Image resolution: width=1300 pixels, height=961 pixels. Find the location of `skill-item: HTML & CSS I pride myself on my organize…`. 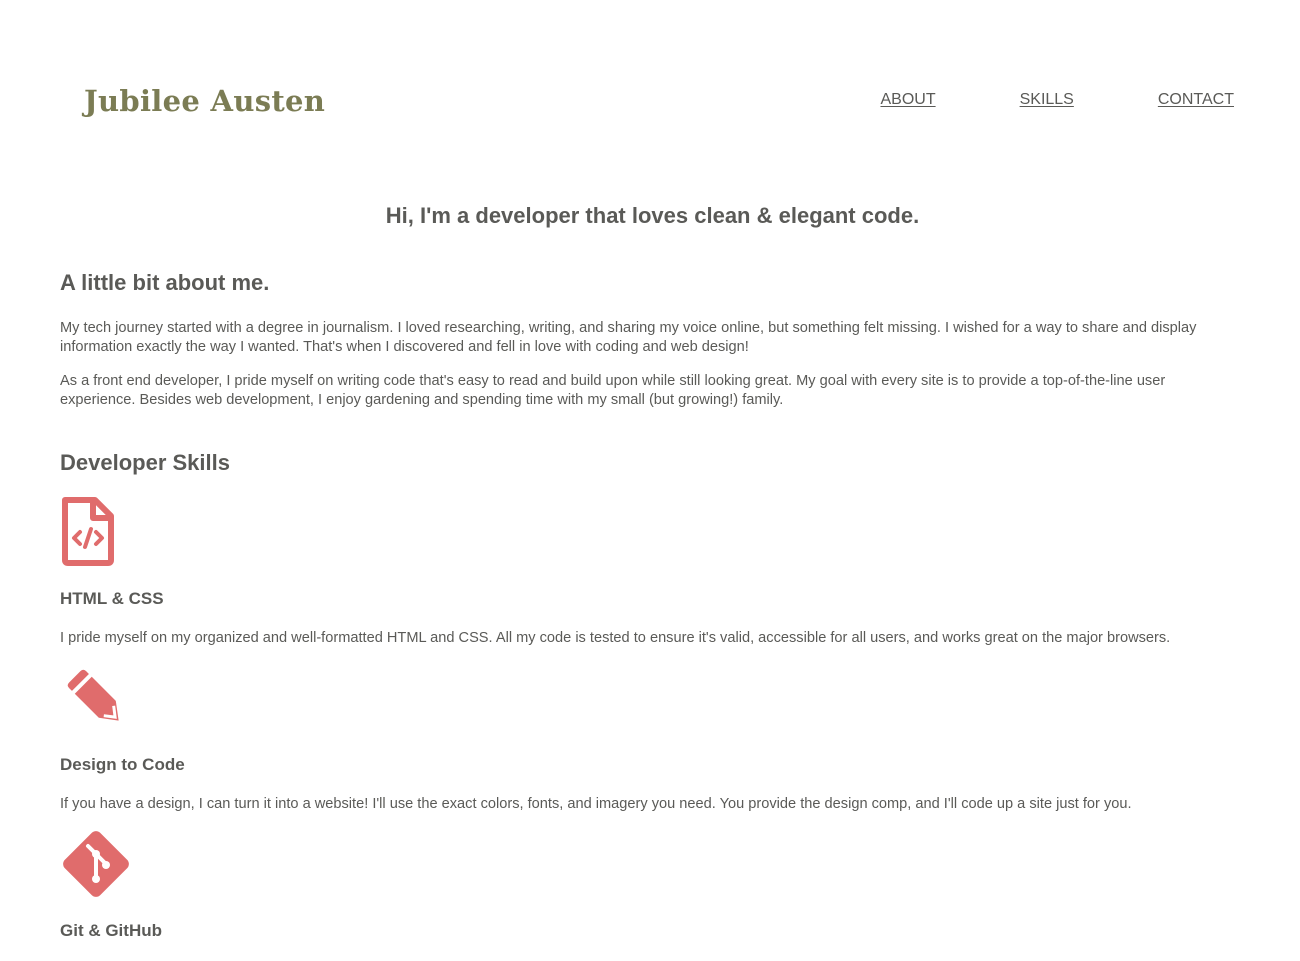

skill-item: HTML & CSS I pride myself on my organize… is located at coordinates (650, 572).